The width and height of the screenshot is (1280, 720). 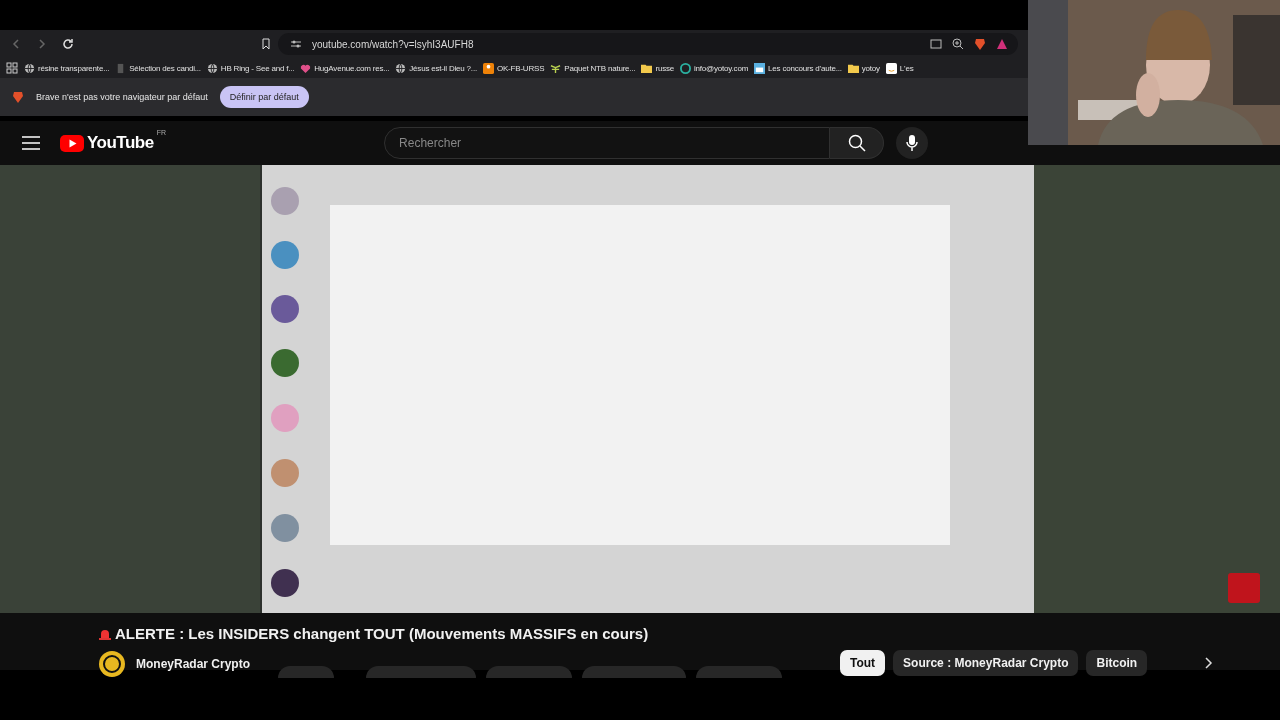 I want to click on bookmark-link: L'es, so click(x=899, y=68).